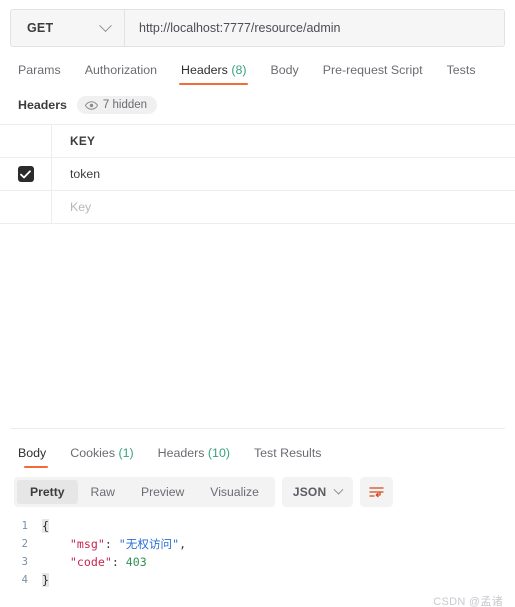  I want to click on response-tab-headers: Headers (10), so click(194, 457).